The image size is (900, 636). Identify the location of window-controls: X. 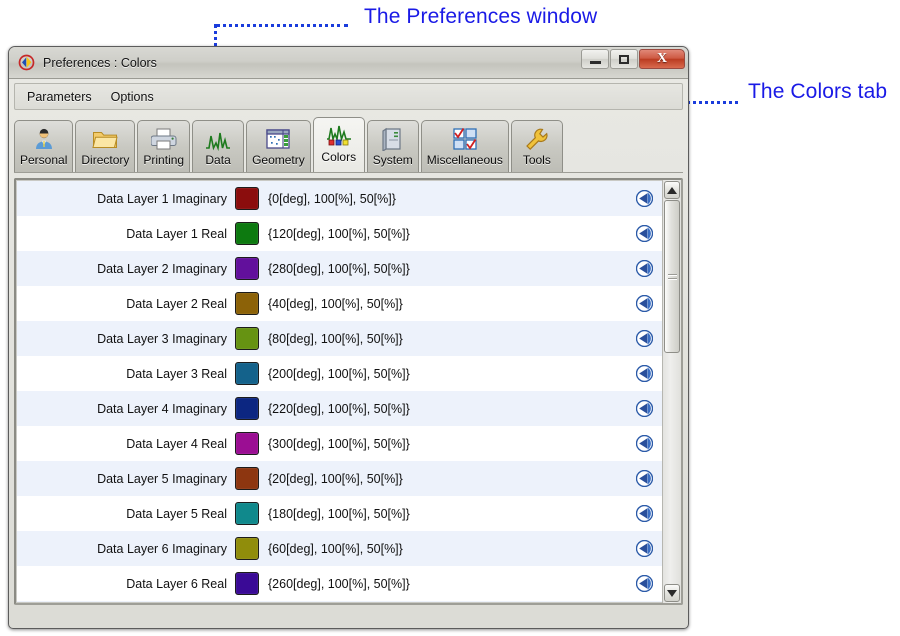
(632, 59).